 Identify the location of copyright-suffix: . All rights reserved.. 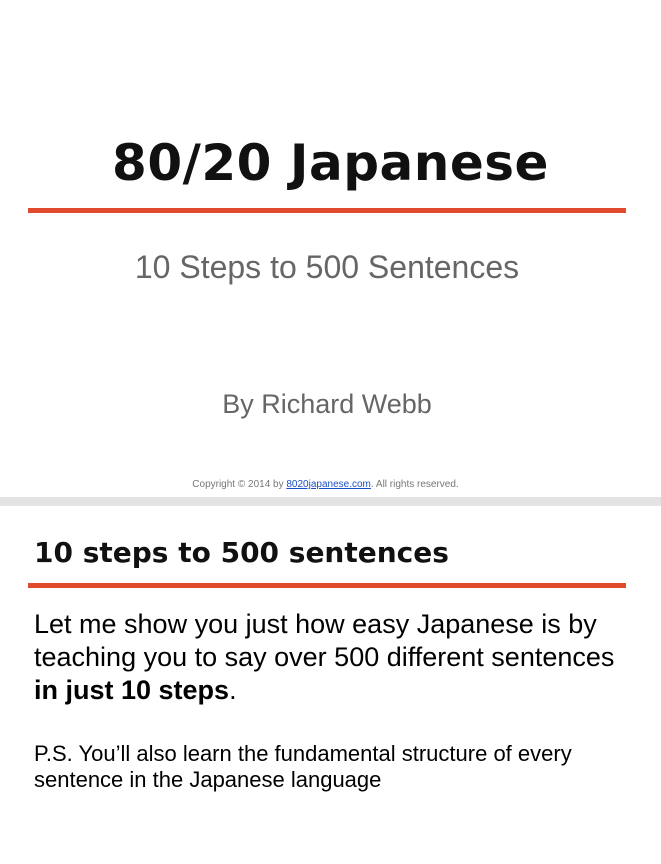
(414, 484).